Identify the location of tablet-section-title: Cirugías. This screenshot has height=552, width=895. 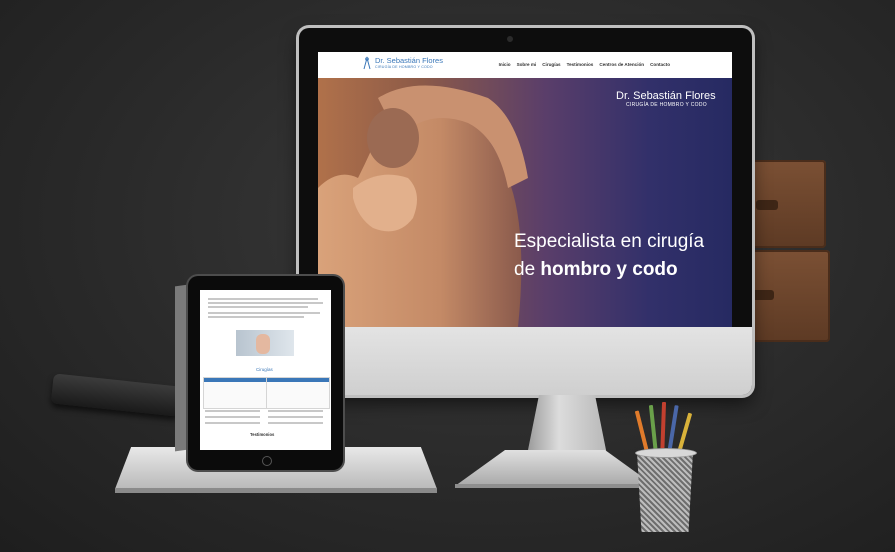
(264, 369).